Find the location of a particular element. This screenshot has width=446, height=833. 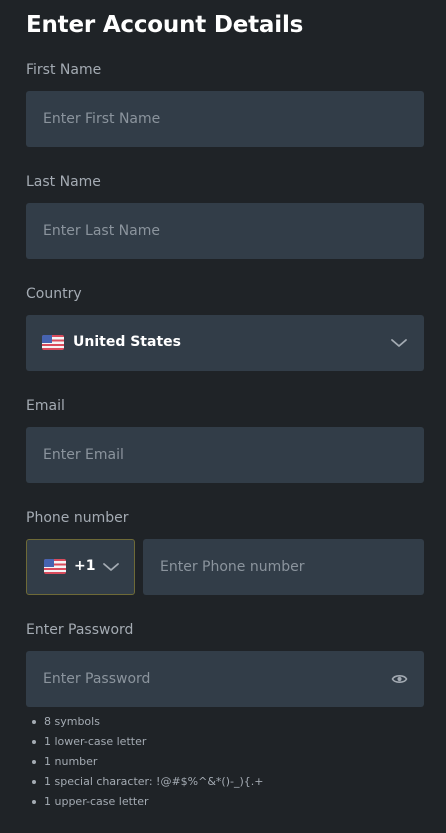

phone-field-container is located at coordinates (283, 567).